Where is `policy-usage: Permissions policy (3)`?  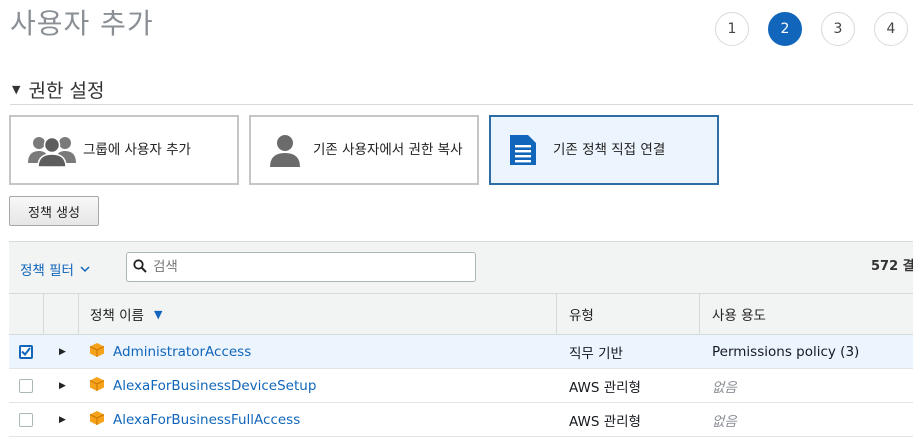
policy-usage: Permissions policy (3) is located at coordinates (786, 351).